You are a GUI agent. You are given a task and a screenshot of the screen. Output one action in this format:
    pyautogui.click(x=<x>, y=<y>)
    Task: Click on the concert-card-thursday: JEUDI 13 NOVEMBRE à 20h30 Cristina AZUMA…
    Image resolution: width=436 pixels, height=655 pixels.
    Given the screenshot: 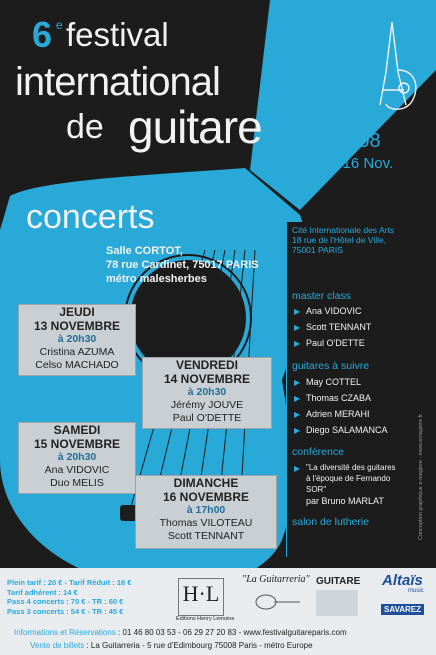 What is the action you would take?
    pyautogui.click(x=77, y=340)
    